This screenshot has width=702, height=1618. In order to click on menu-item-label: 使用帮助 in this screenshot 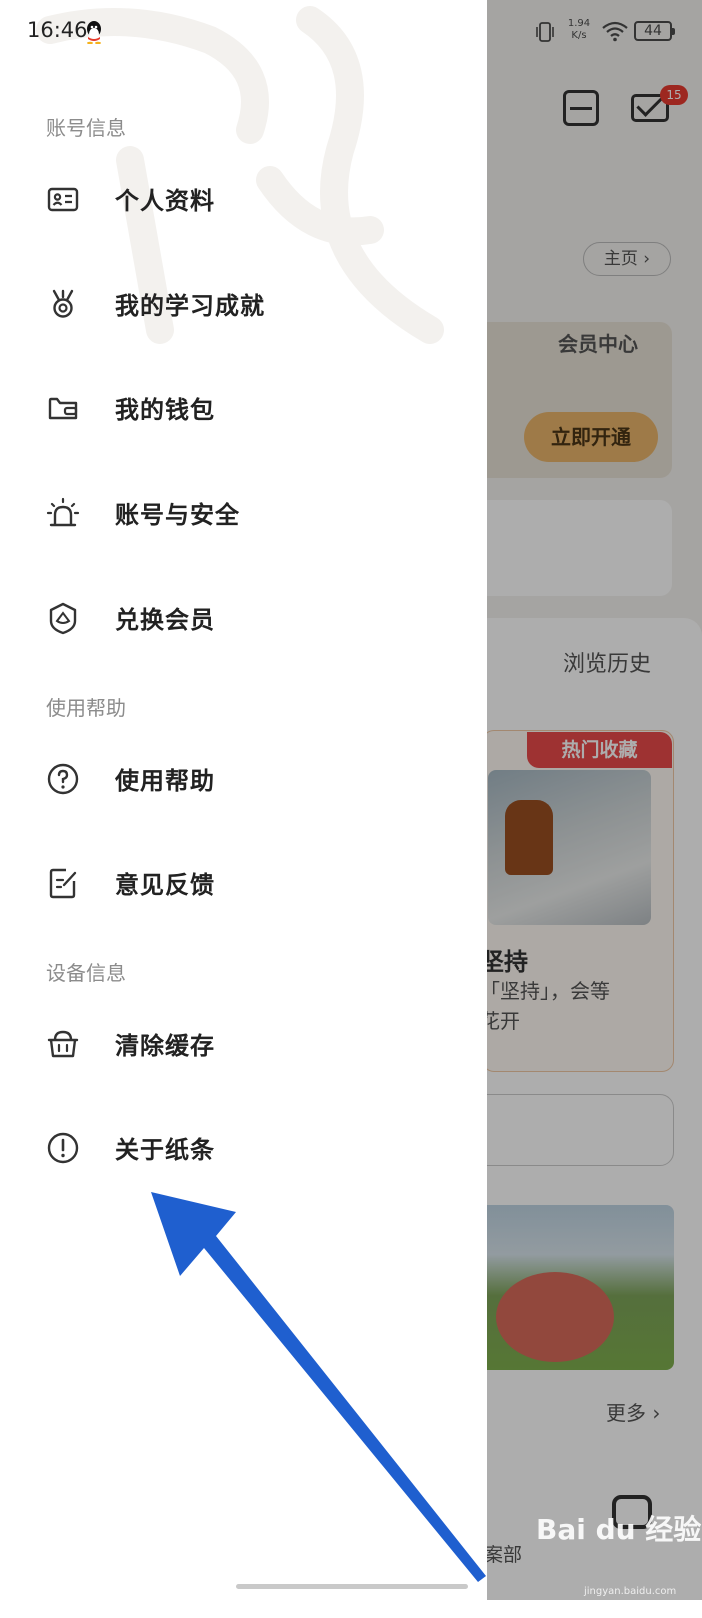, I will do `click(165, 781)`.